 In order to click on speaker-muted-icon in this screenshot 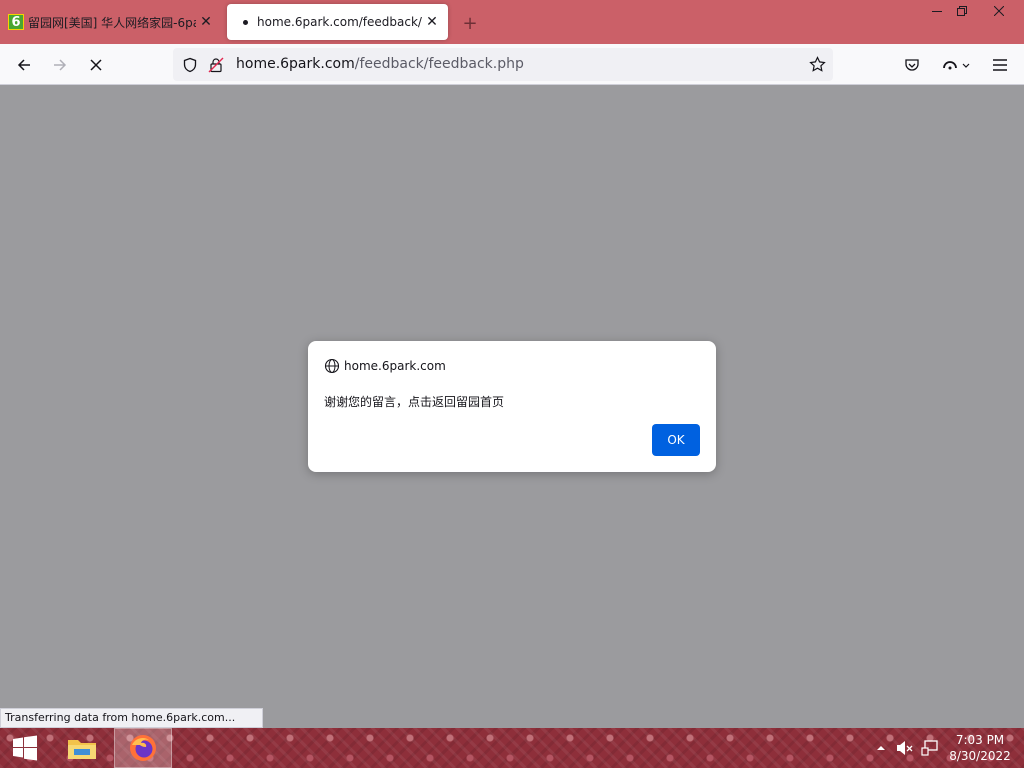, I will do `click(905, 748)`.